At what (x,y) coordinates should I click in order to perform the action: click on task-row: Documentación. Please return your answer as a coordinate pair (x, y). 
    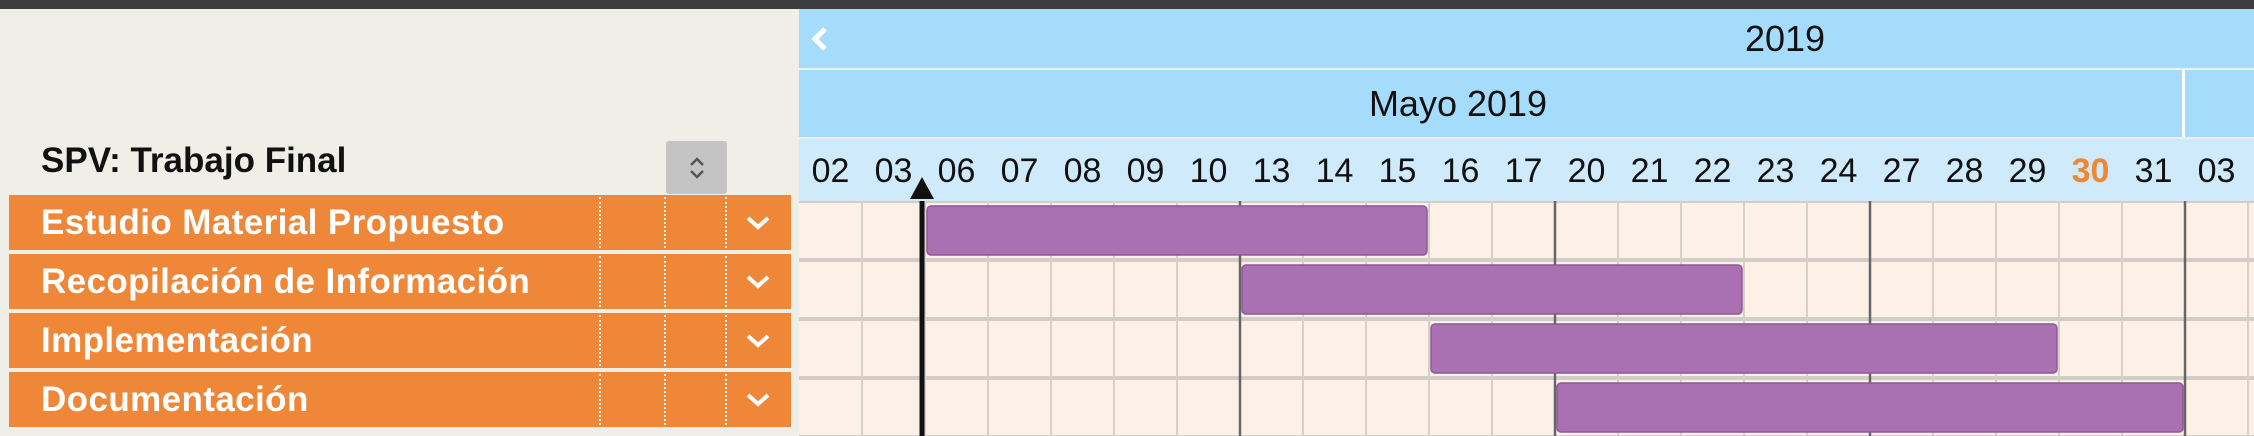
    Looking at the image, I should click on (400, 399).